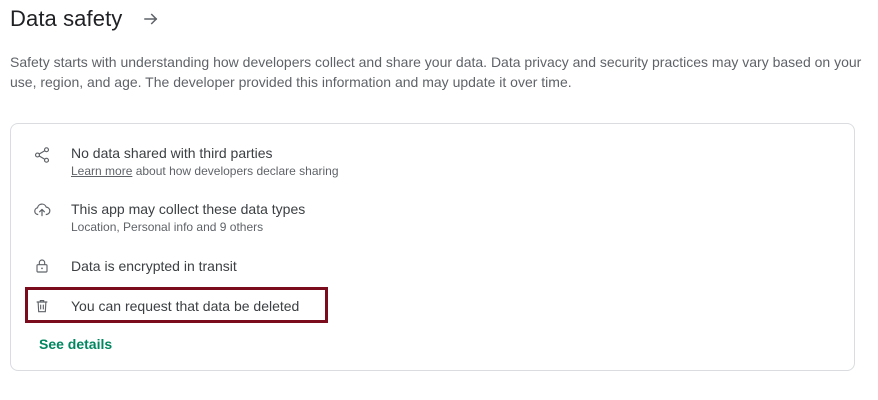 The height and width of the screenshot is (400, 878). I want to click on arrow-right-icon, so click(151, 19).